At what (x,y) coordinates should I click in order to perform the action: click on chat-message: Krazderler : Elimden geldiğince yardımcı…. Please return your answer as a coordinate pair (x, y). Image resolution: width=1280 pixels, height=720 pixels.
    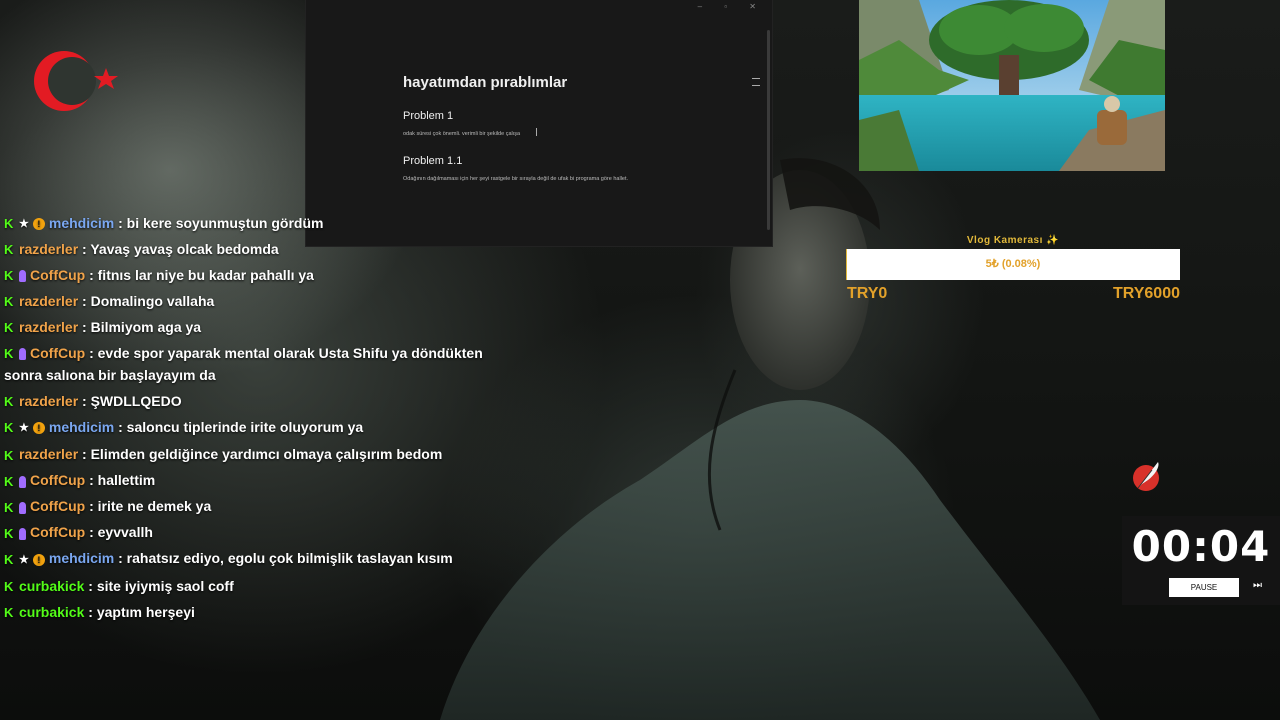
    Looking at the image, I should click on (264, 454).